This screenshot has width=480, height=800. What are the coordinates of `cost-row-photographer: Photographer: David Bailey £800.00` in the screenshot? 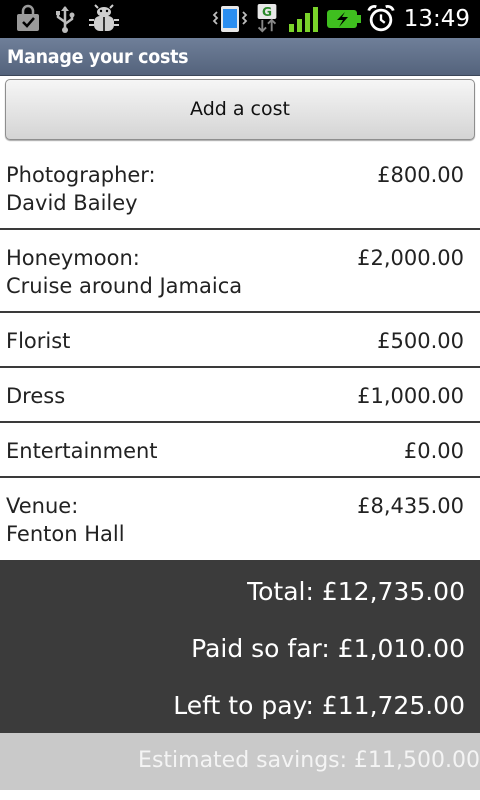 It's located at (240, 188).